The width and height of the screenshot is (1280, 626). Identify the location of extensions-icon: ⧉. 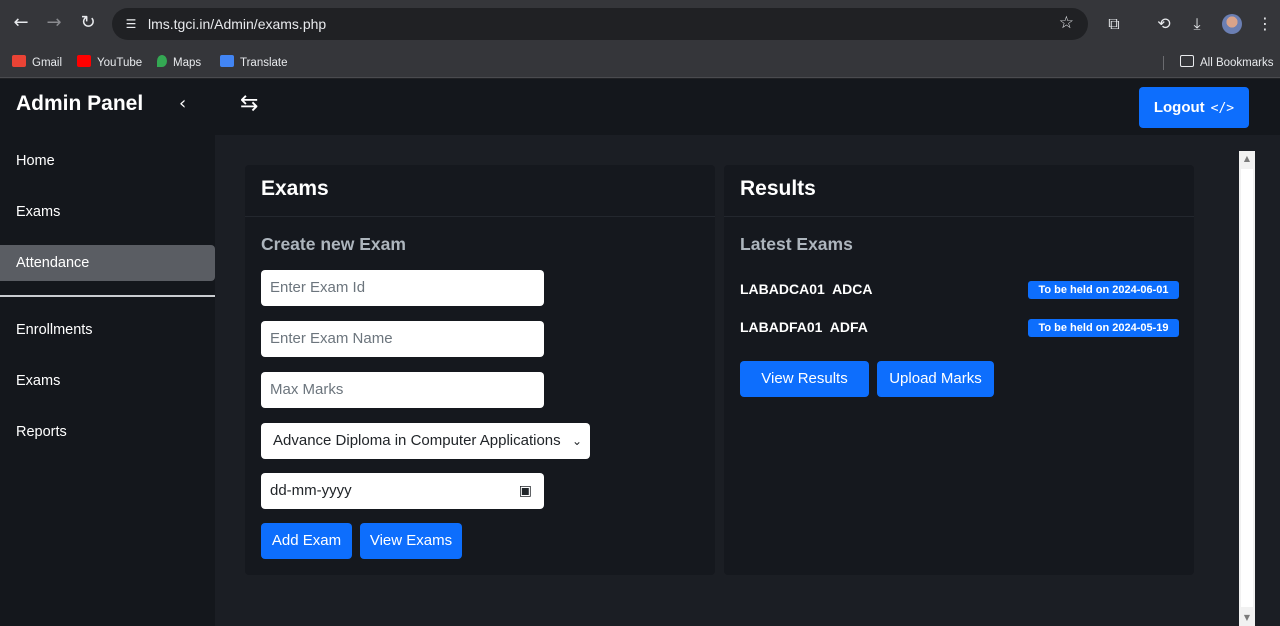
(1114, 24).